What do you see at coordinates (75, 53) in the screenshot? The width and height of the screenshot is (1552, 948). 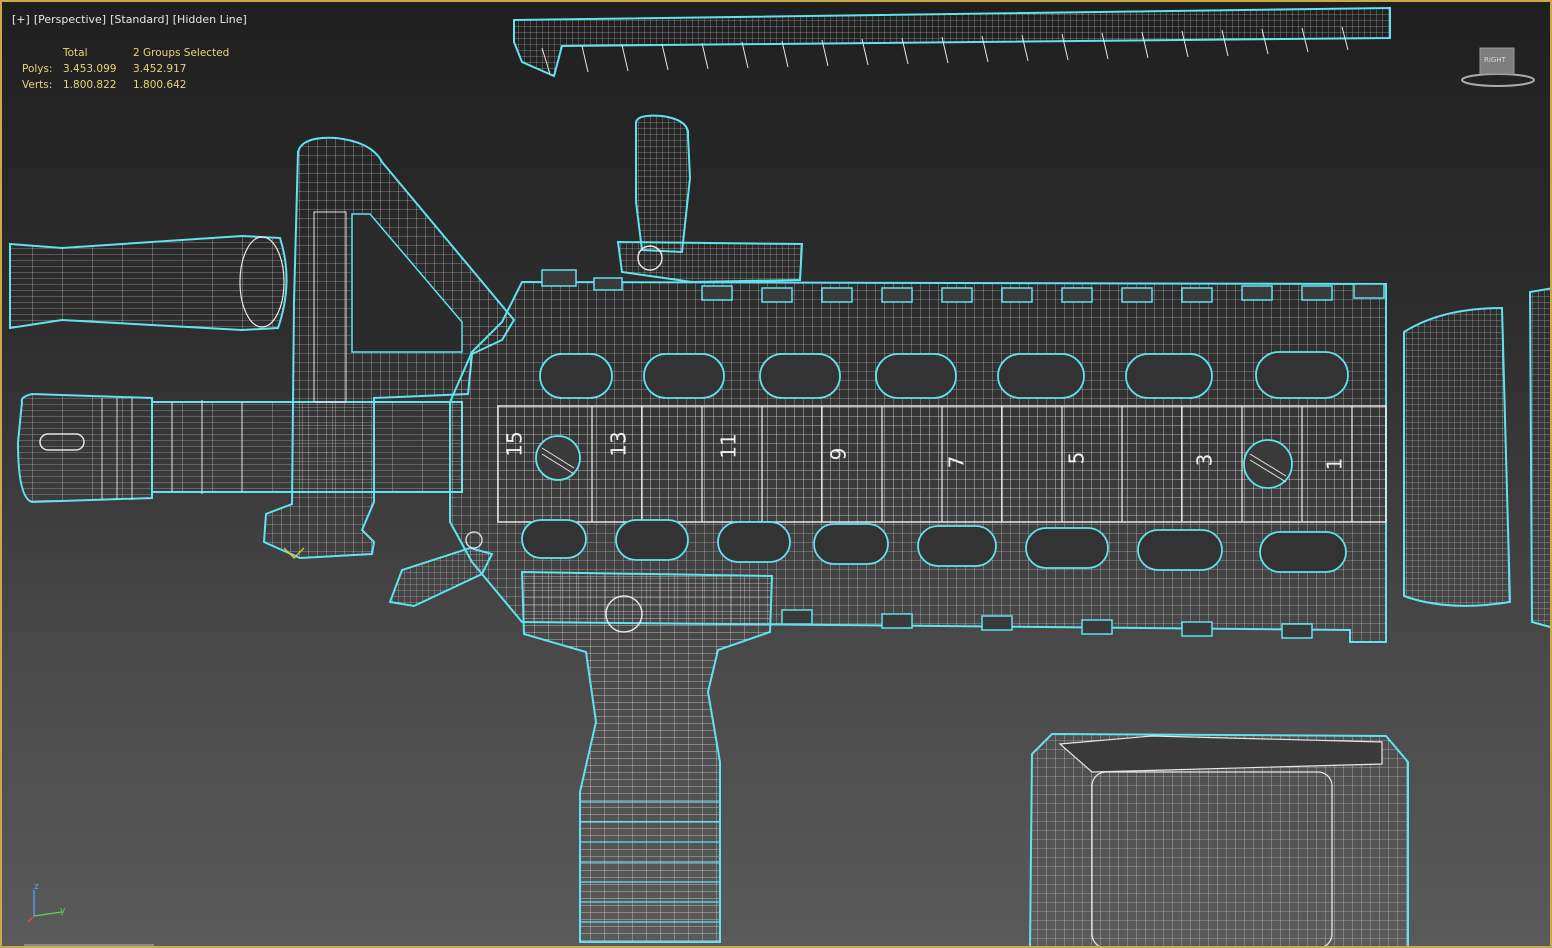 I see `stats-header-total: Total` at bounding box center [75, 53].